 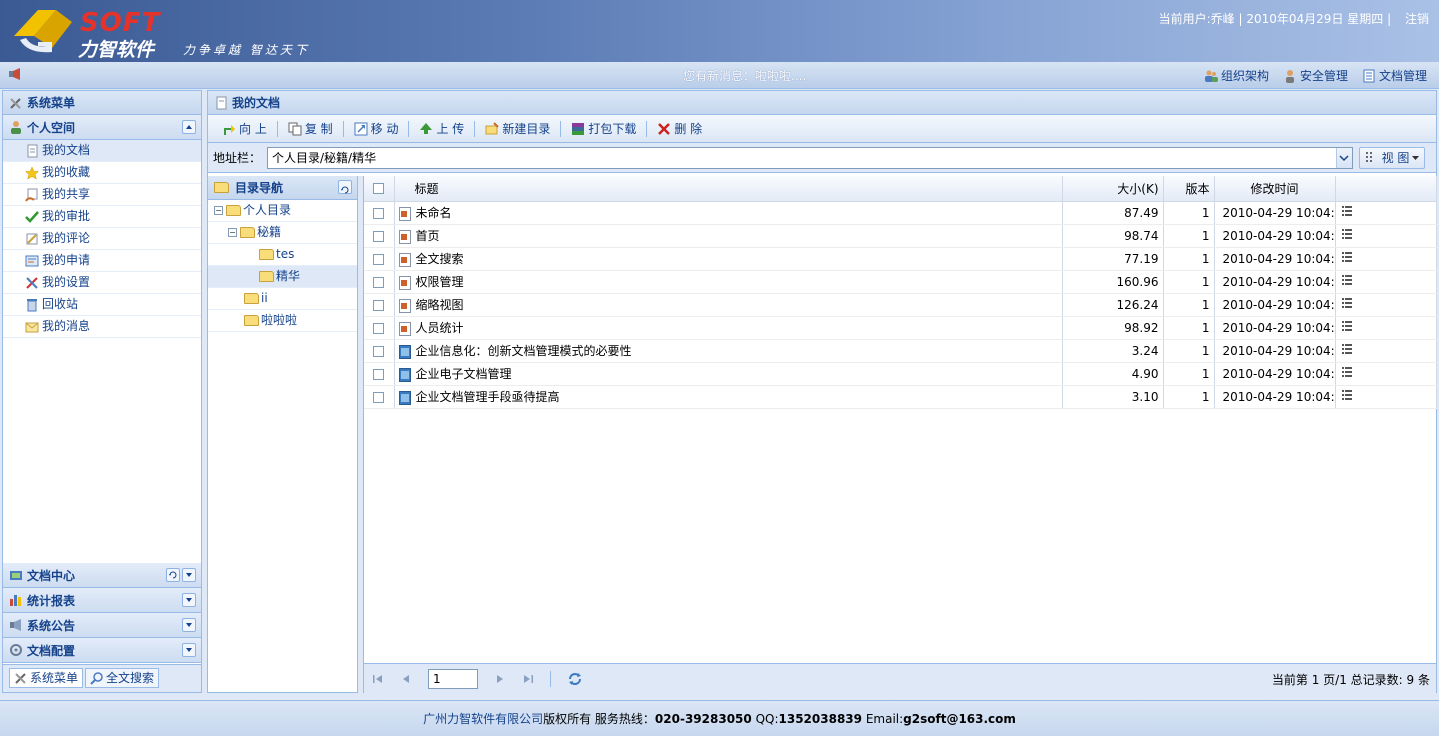 What do you see at coordinates (1236, 75) in the screenshot?
I see `org-structure-link: 组织架构` at bounding box center [1236, 75].